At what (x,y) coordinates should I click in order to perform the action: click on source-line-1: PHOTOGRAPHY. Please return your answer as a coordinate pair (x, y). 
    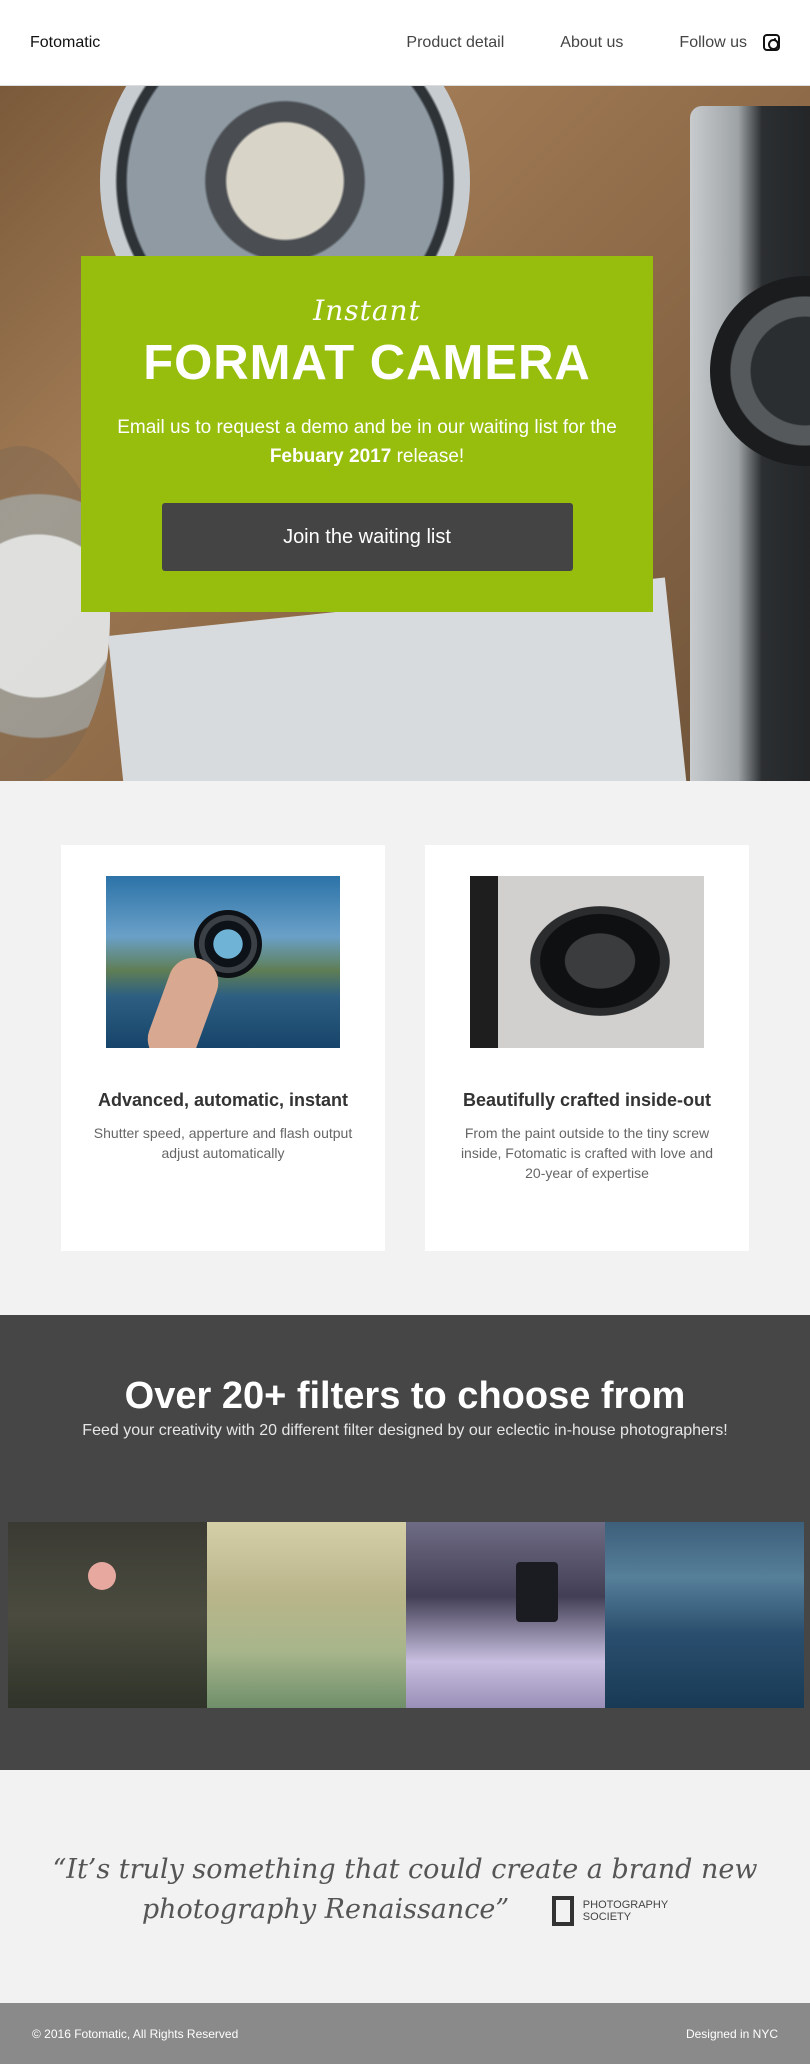
    Looking at the image, I should click on (625, 1904).